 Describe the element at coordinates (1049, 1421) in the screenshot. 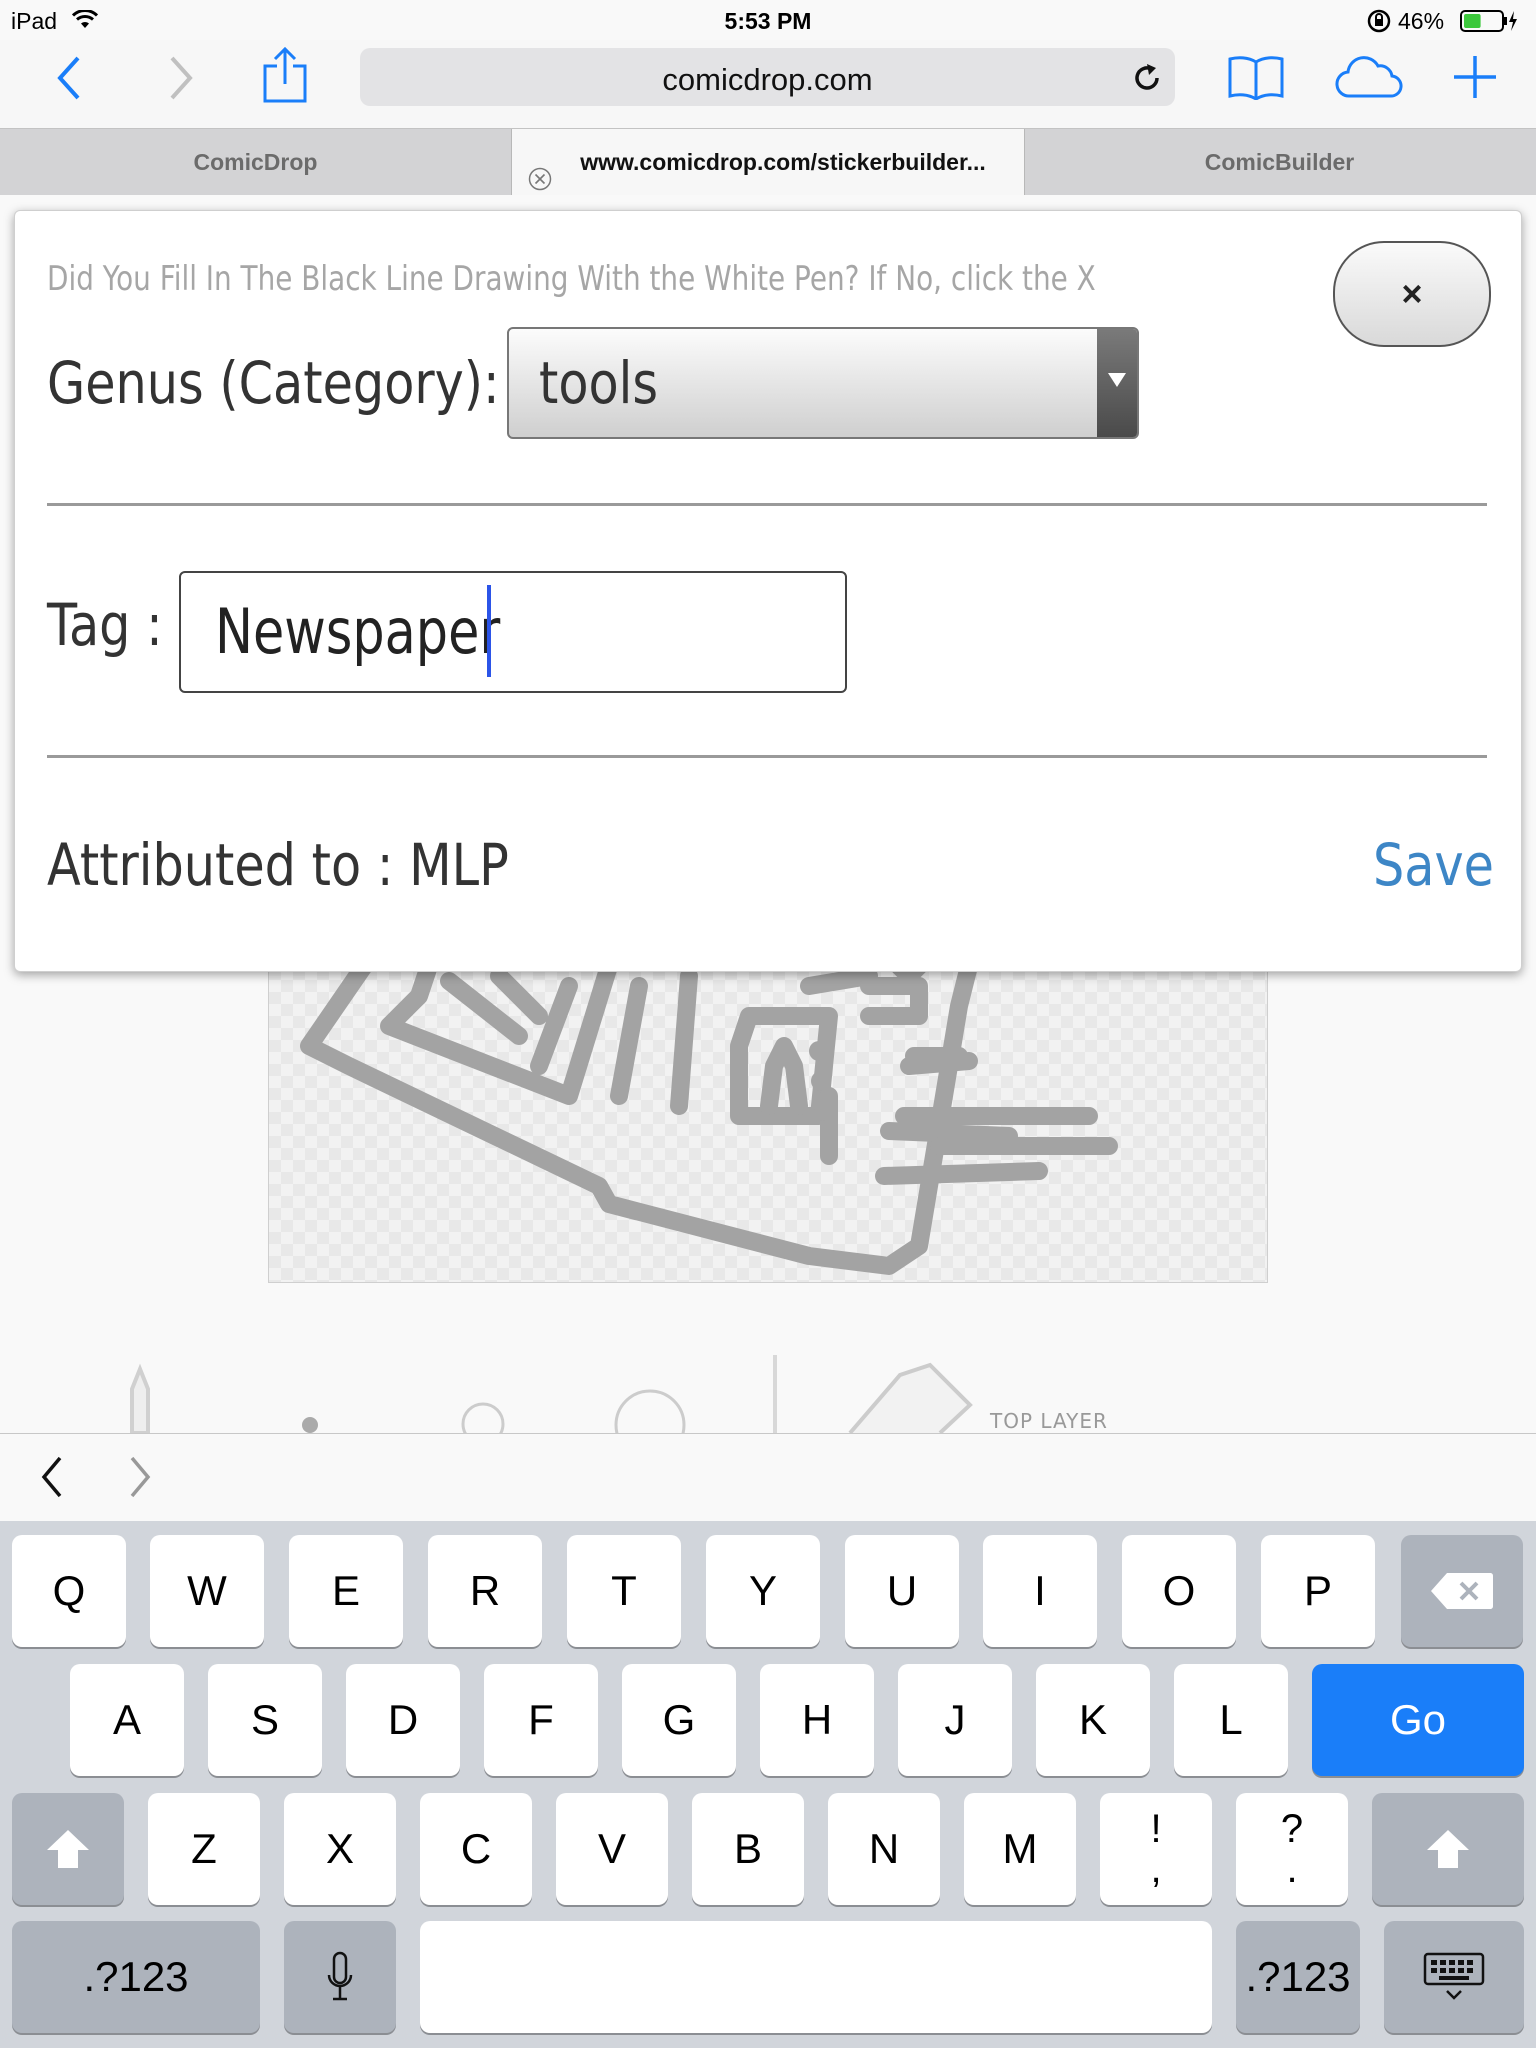

I see `top-layer-label: TOP LAYER` at that location.